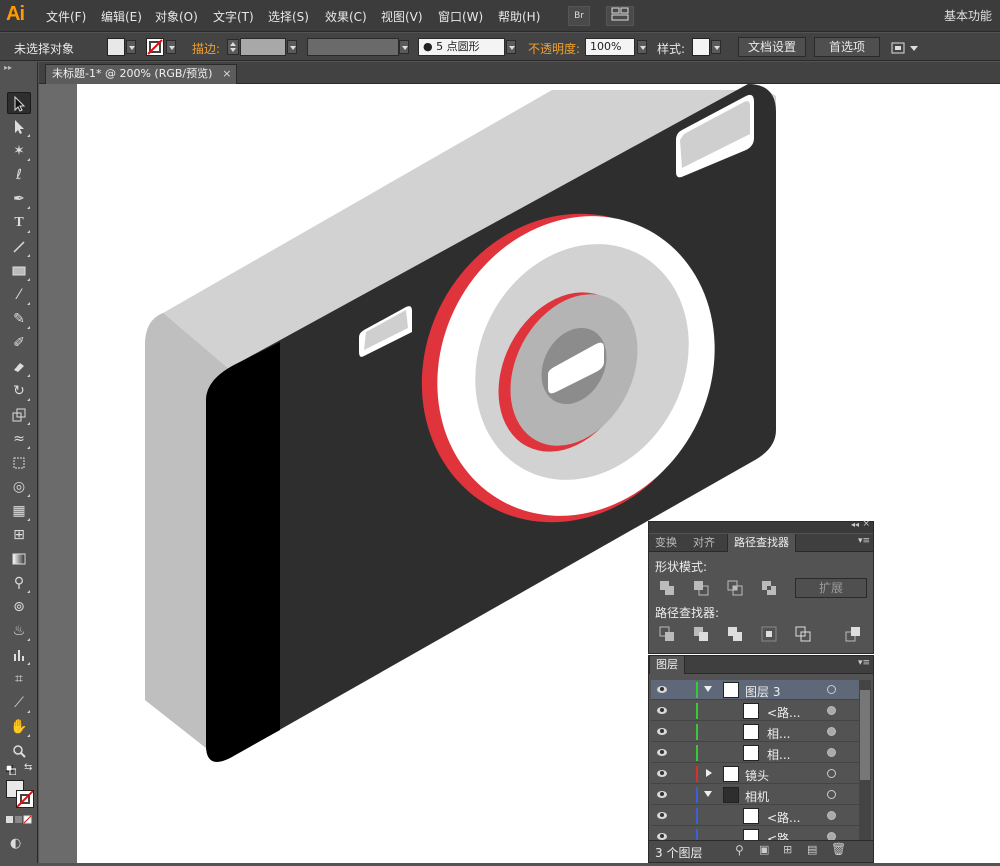 Image resolution: width=1000 pixels, height=866 pixels. I want to click on opacity-dropdown, so click(642, 47).